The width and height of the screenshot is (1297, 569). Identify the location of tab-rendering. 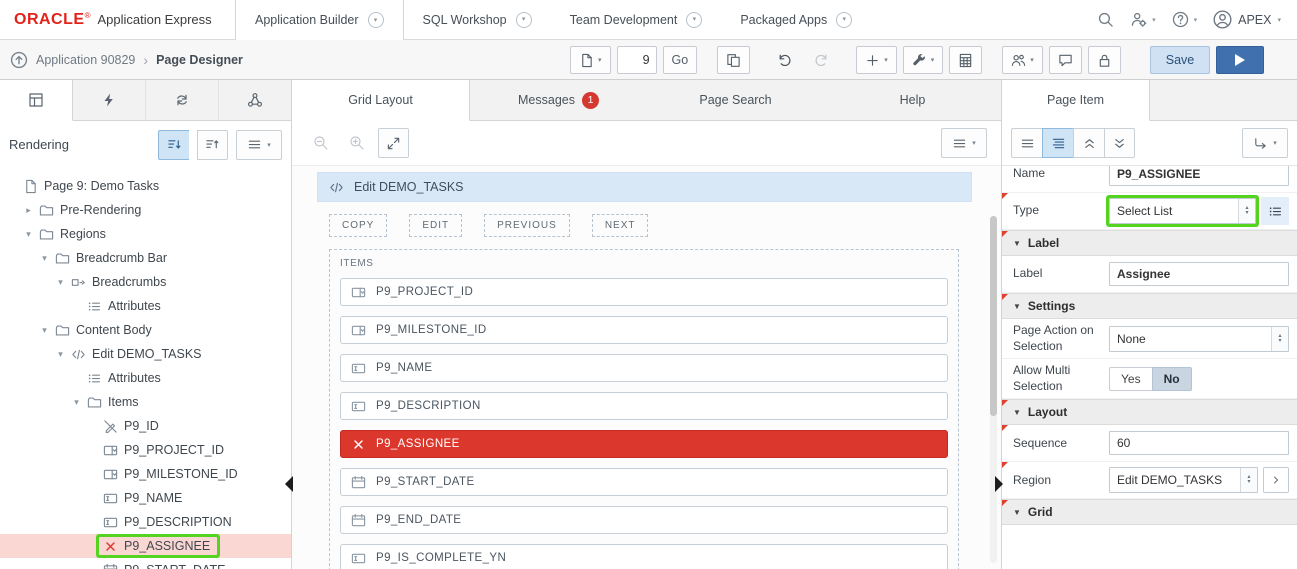
(36, 100).